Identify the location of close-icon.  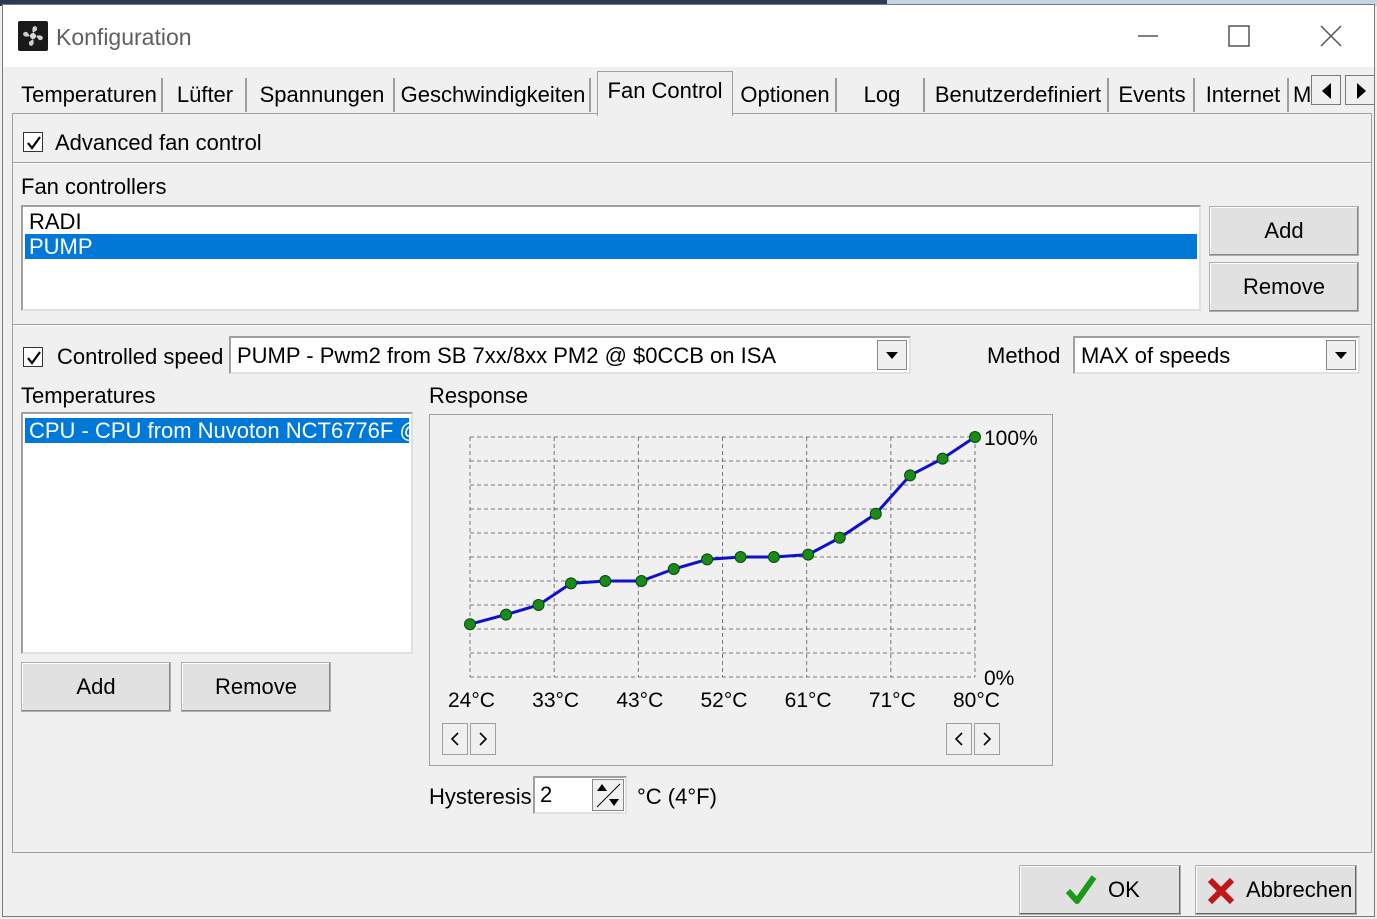
(1331, 36).